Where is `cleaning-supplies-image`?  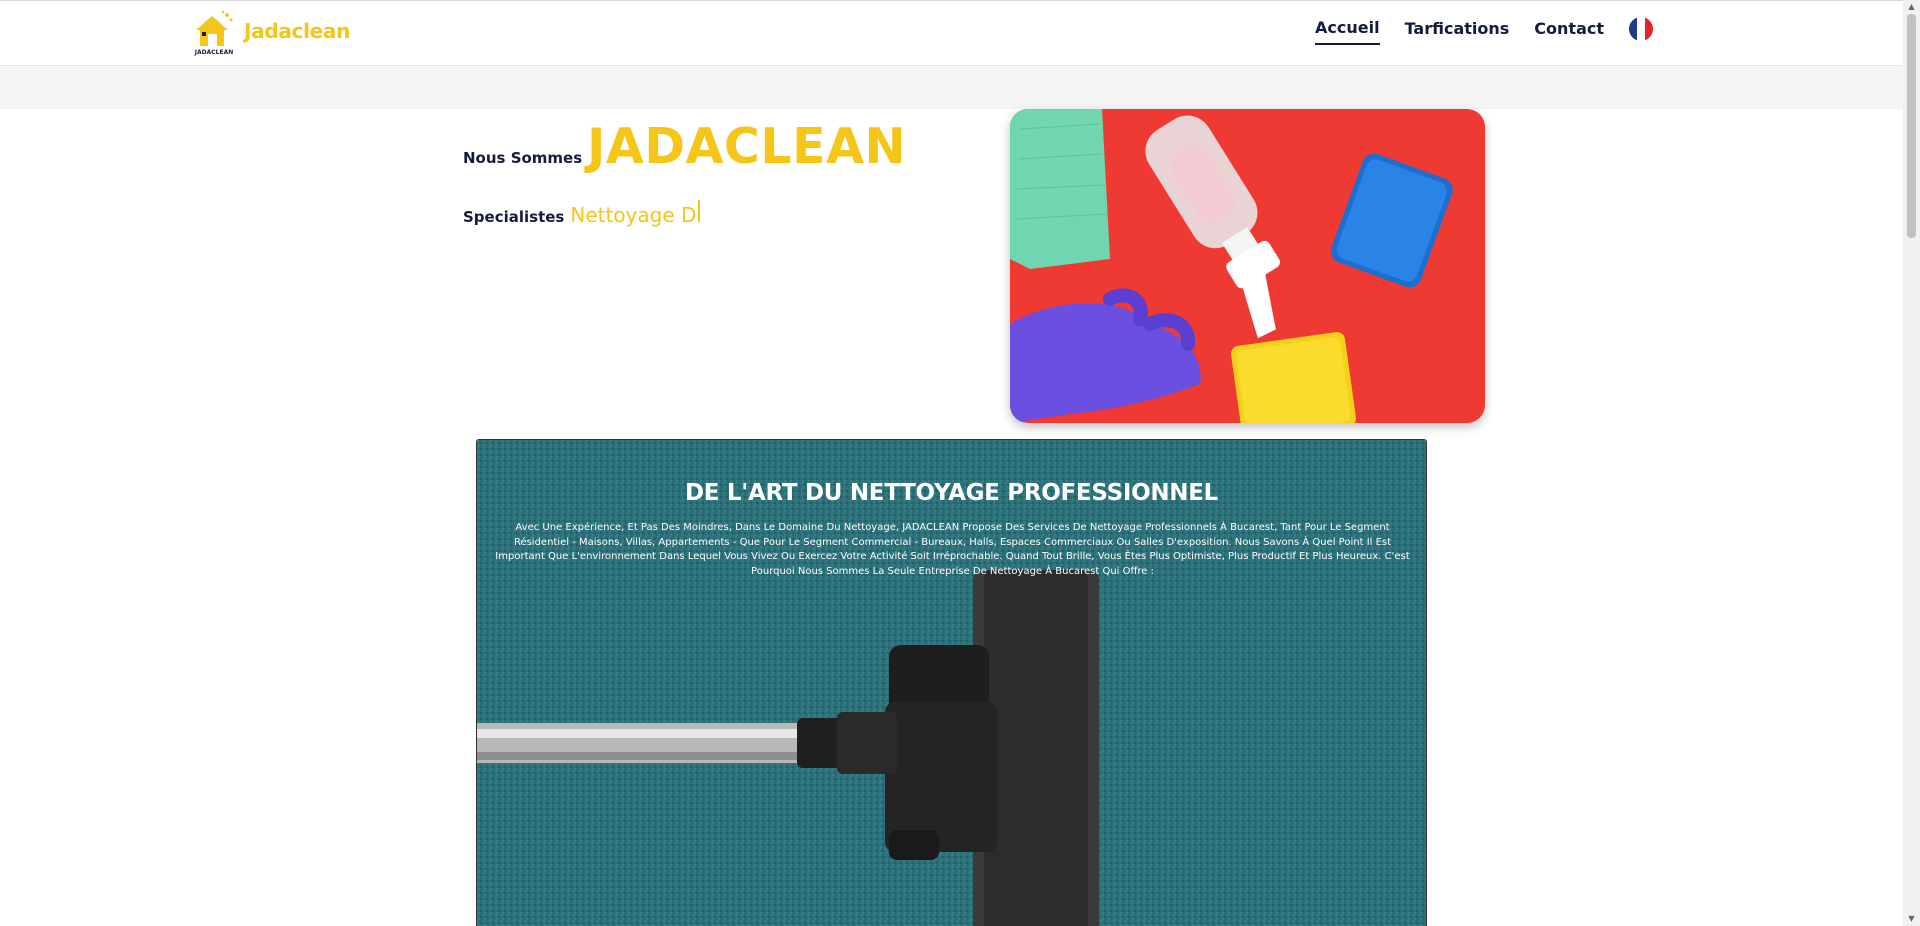
cleaning-supplies-image is located at coordinates (1247, 266).